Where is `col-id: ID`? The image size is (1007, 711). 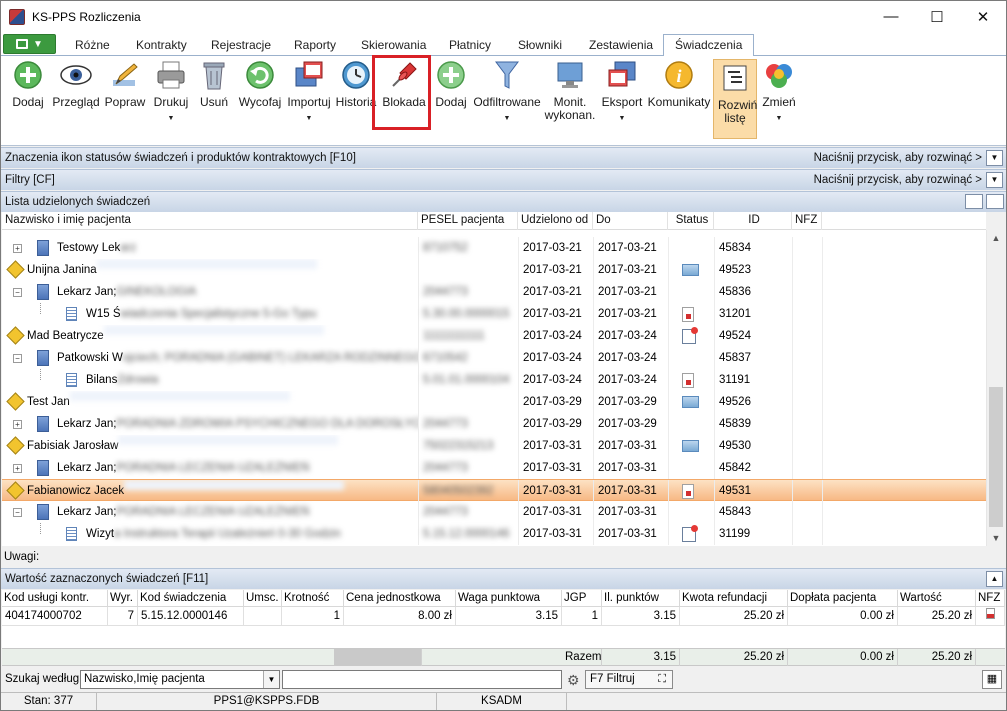 col-id: ID is located at coordinates (753, 221).